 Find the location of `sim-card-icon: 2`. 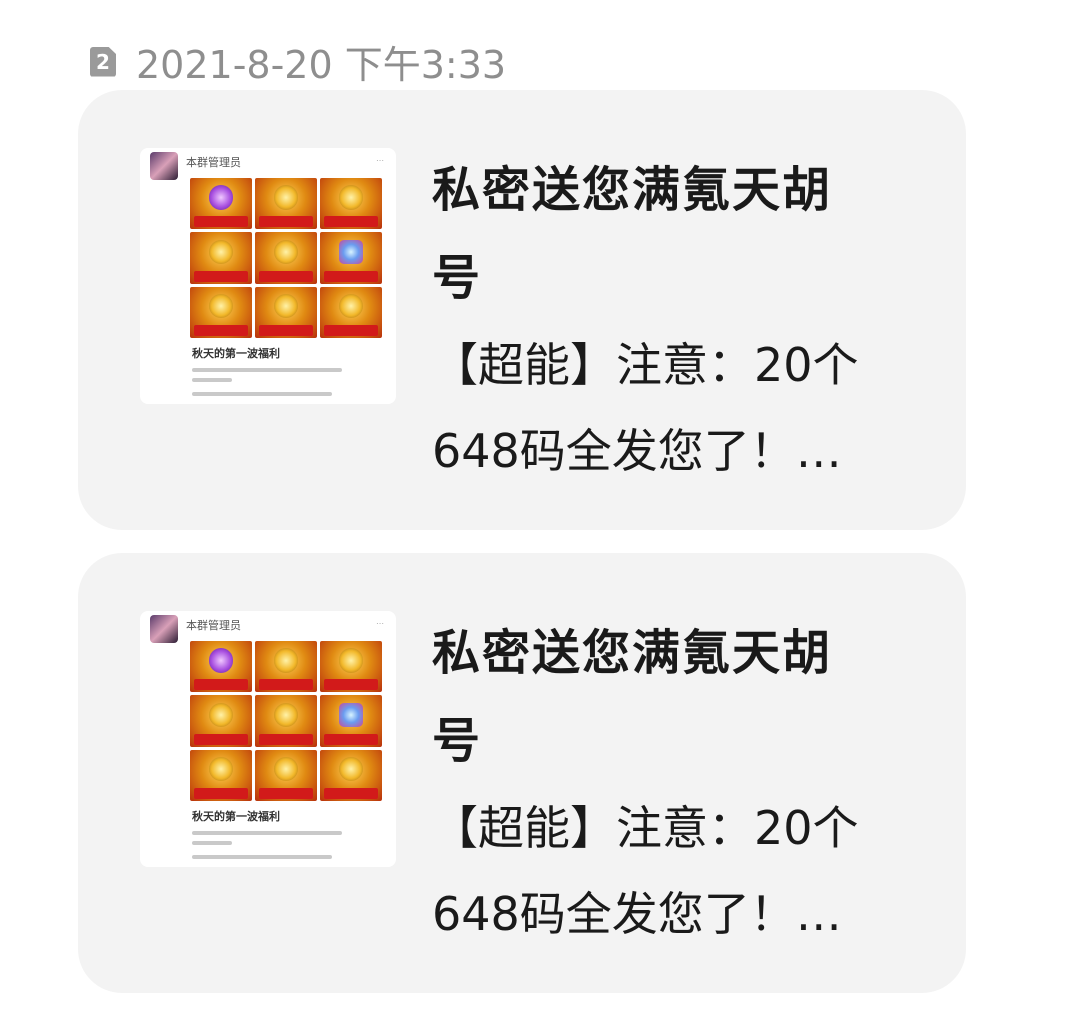

sim-card-icon: 2 is located at coordinates (103, 61).